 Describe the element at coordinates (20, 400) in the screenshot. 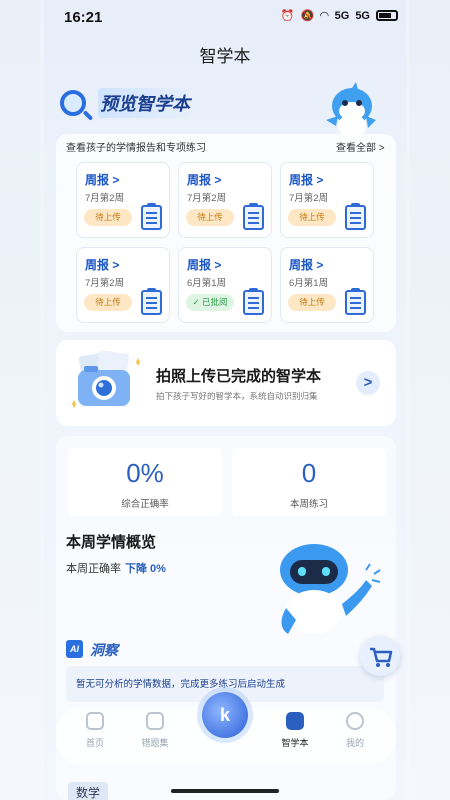

I see `background-edge-left` at that location.